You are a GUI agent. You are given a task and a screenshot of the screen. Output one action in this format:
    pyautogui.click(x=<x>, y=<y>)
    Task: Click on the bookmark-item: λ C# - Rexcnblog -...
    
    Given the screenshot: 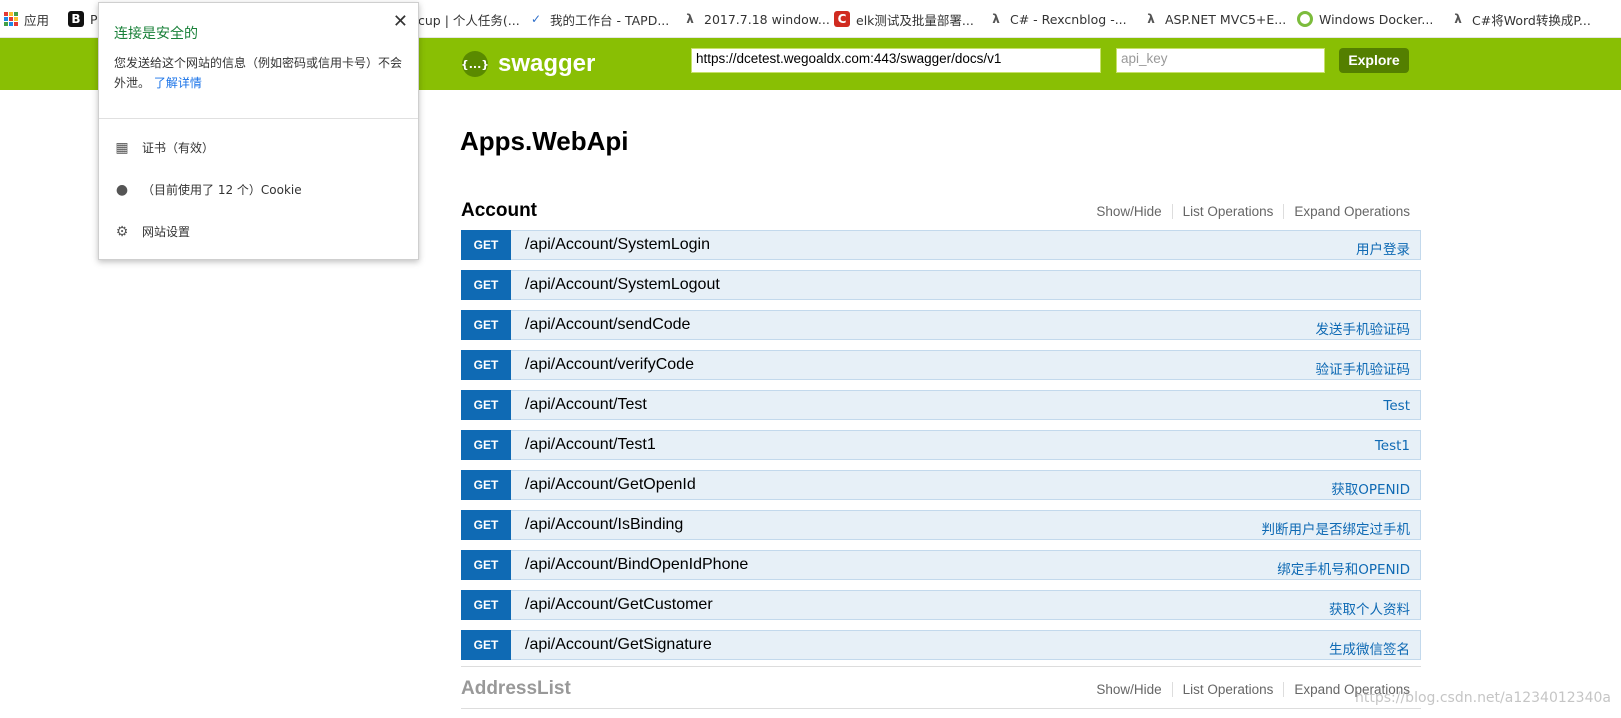 What is the action you would take?
    pyautogui.click(x=1057, y=19)
    